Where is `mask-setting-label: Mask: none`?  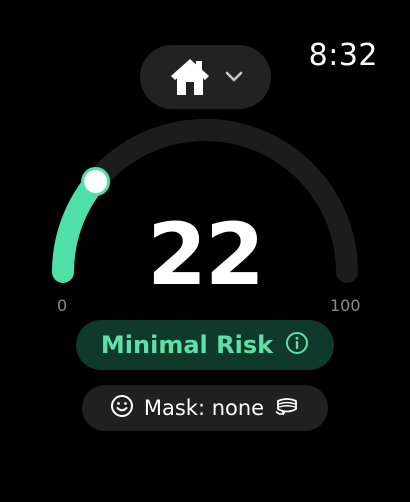
mask-setting-label: Mask: none is located at coordinates (204, 408).